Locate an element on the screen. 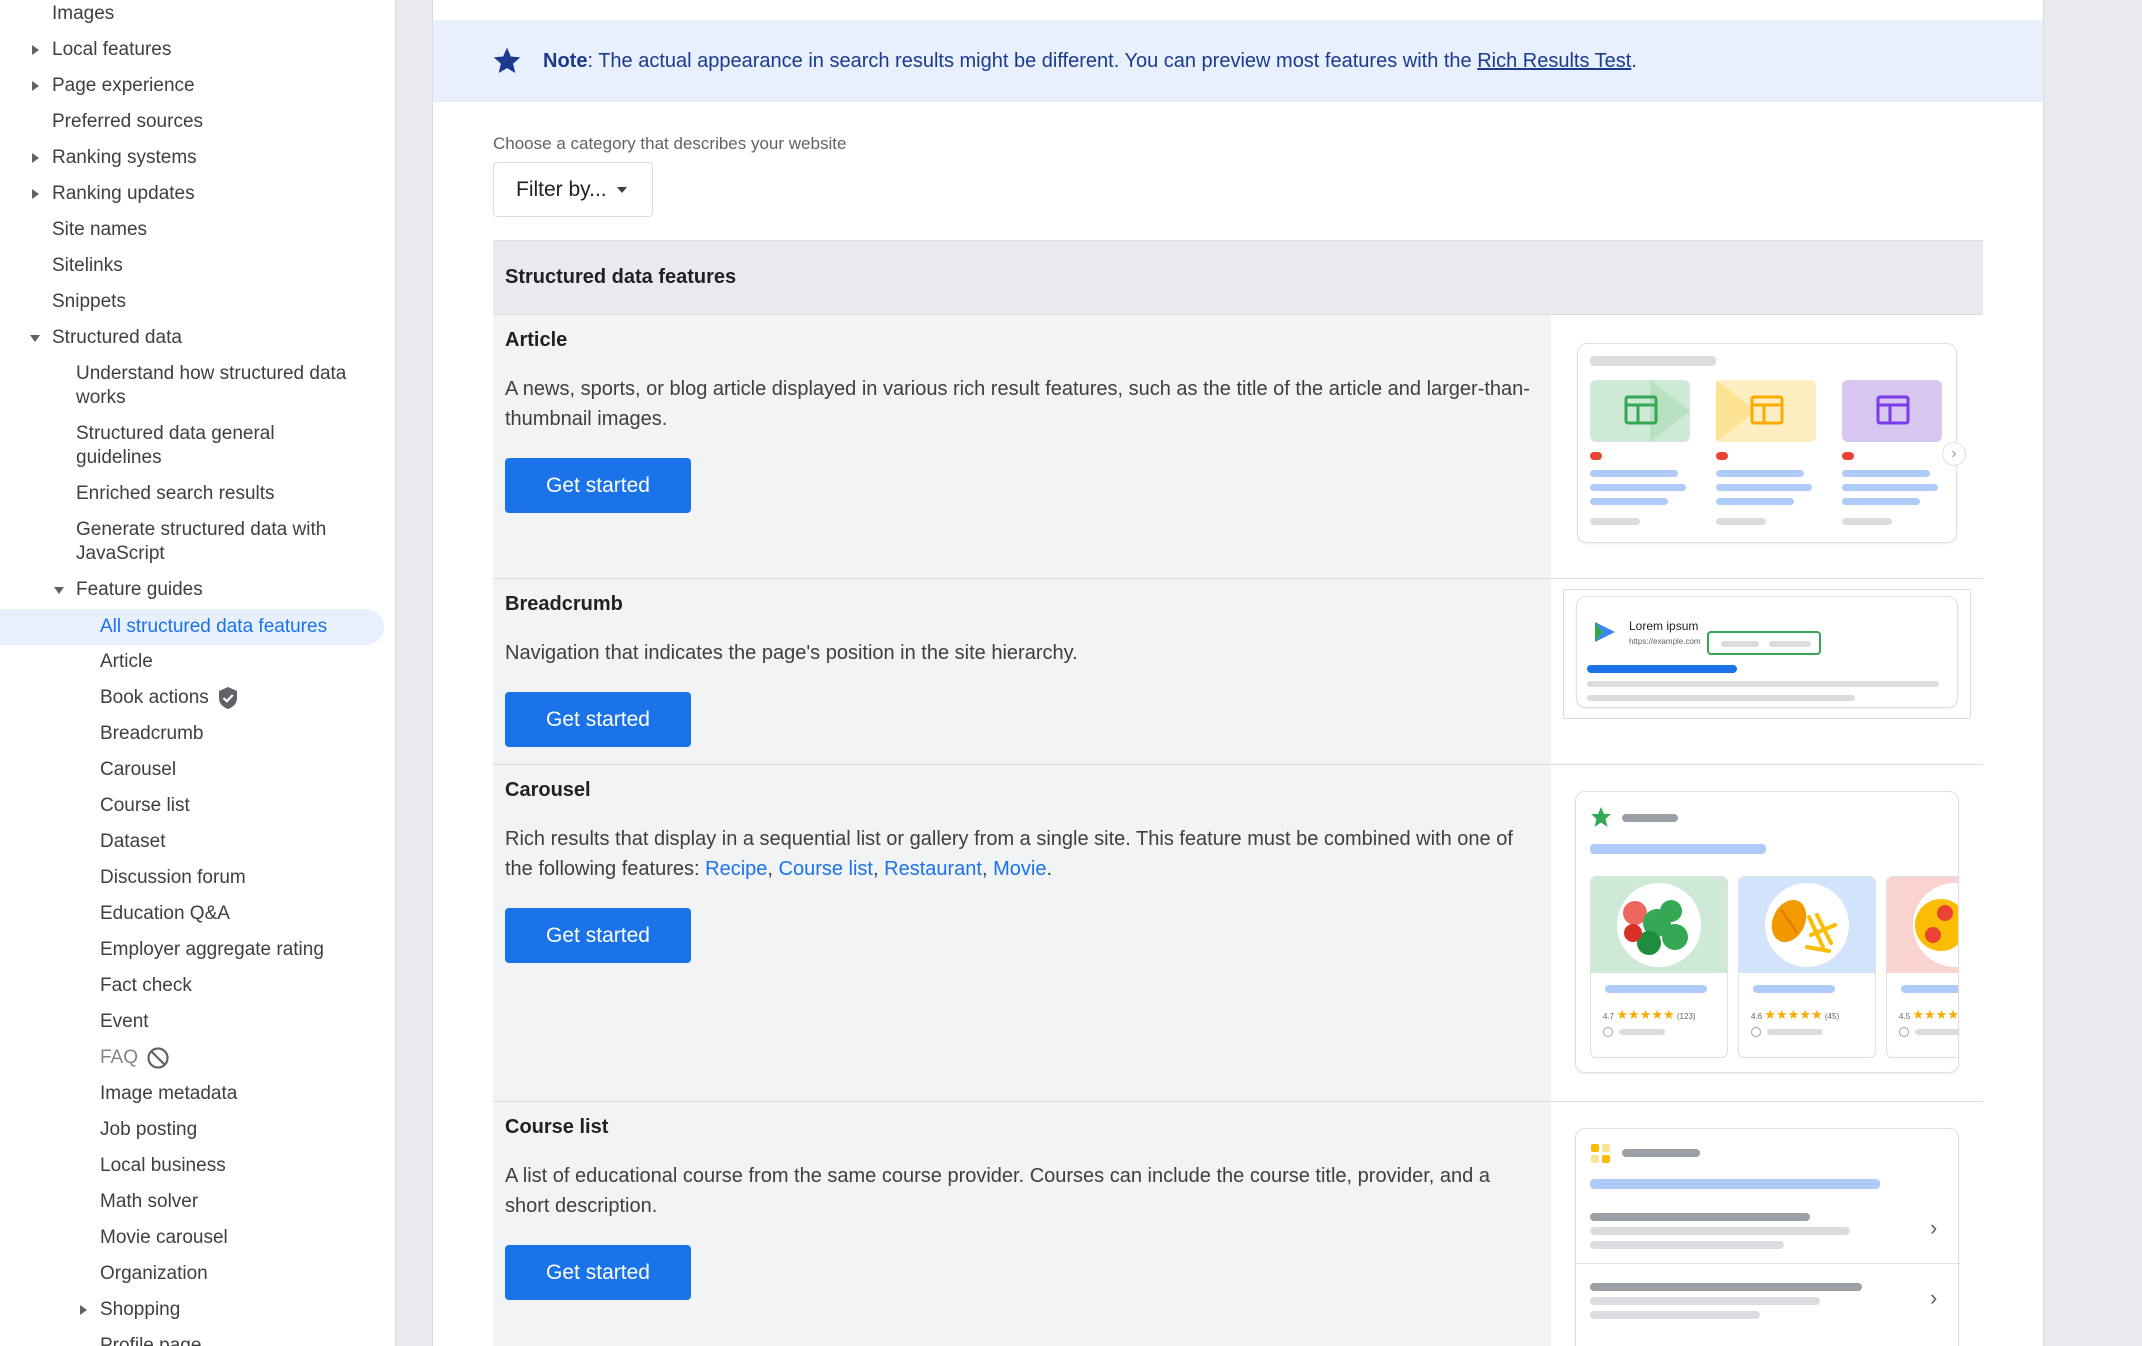 This screenshot has width=2142, height=1346. preview-title: Lorem ipsum is located at coordinates (1664, 626).